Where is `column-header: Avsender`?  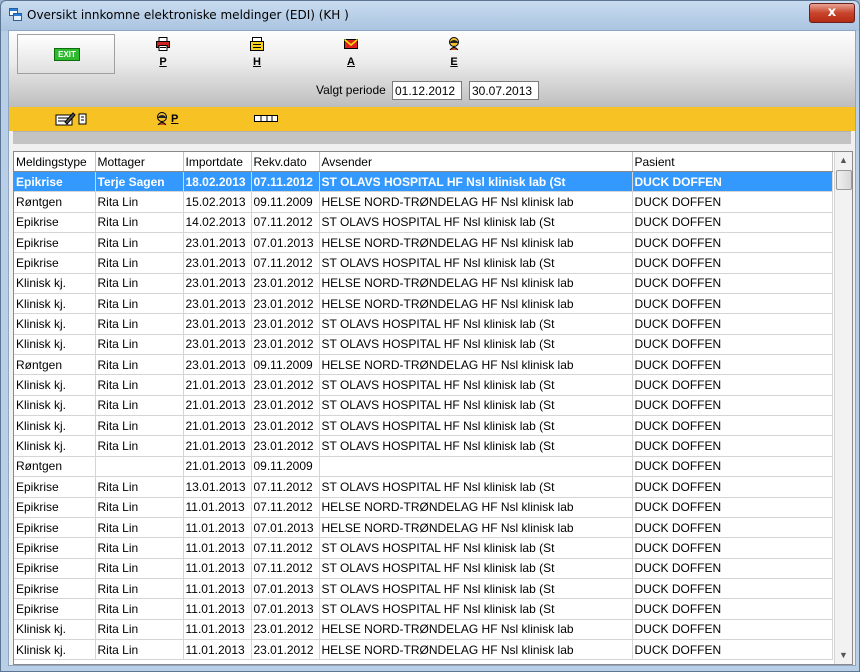 column-header: Avsender is located at coordinates (476, 162).